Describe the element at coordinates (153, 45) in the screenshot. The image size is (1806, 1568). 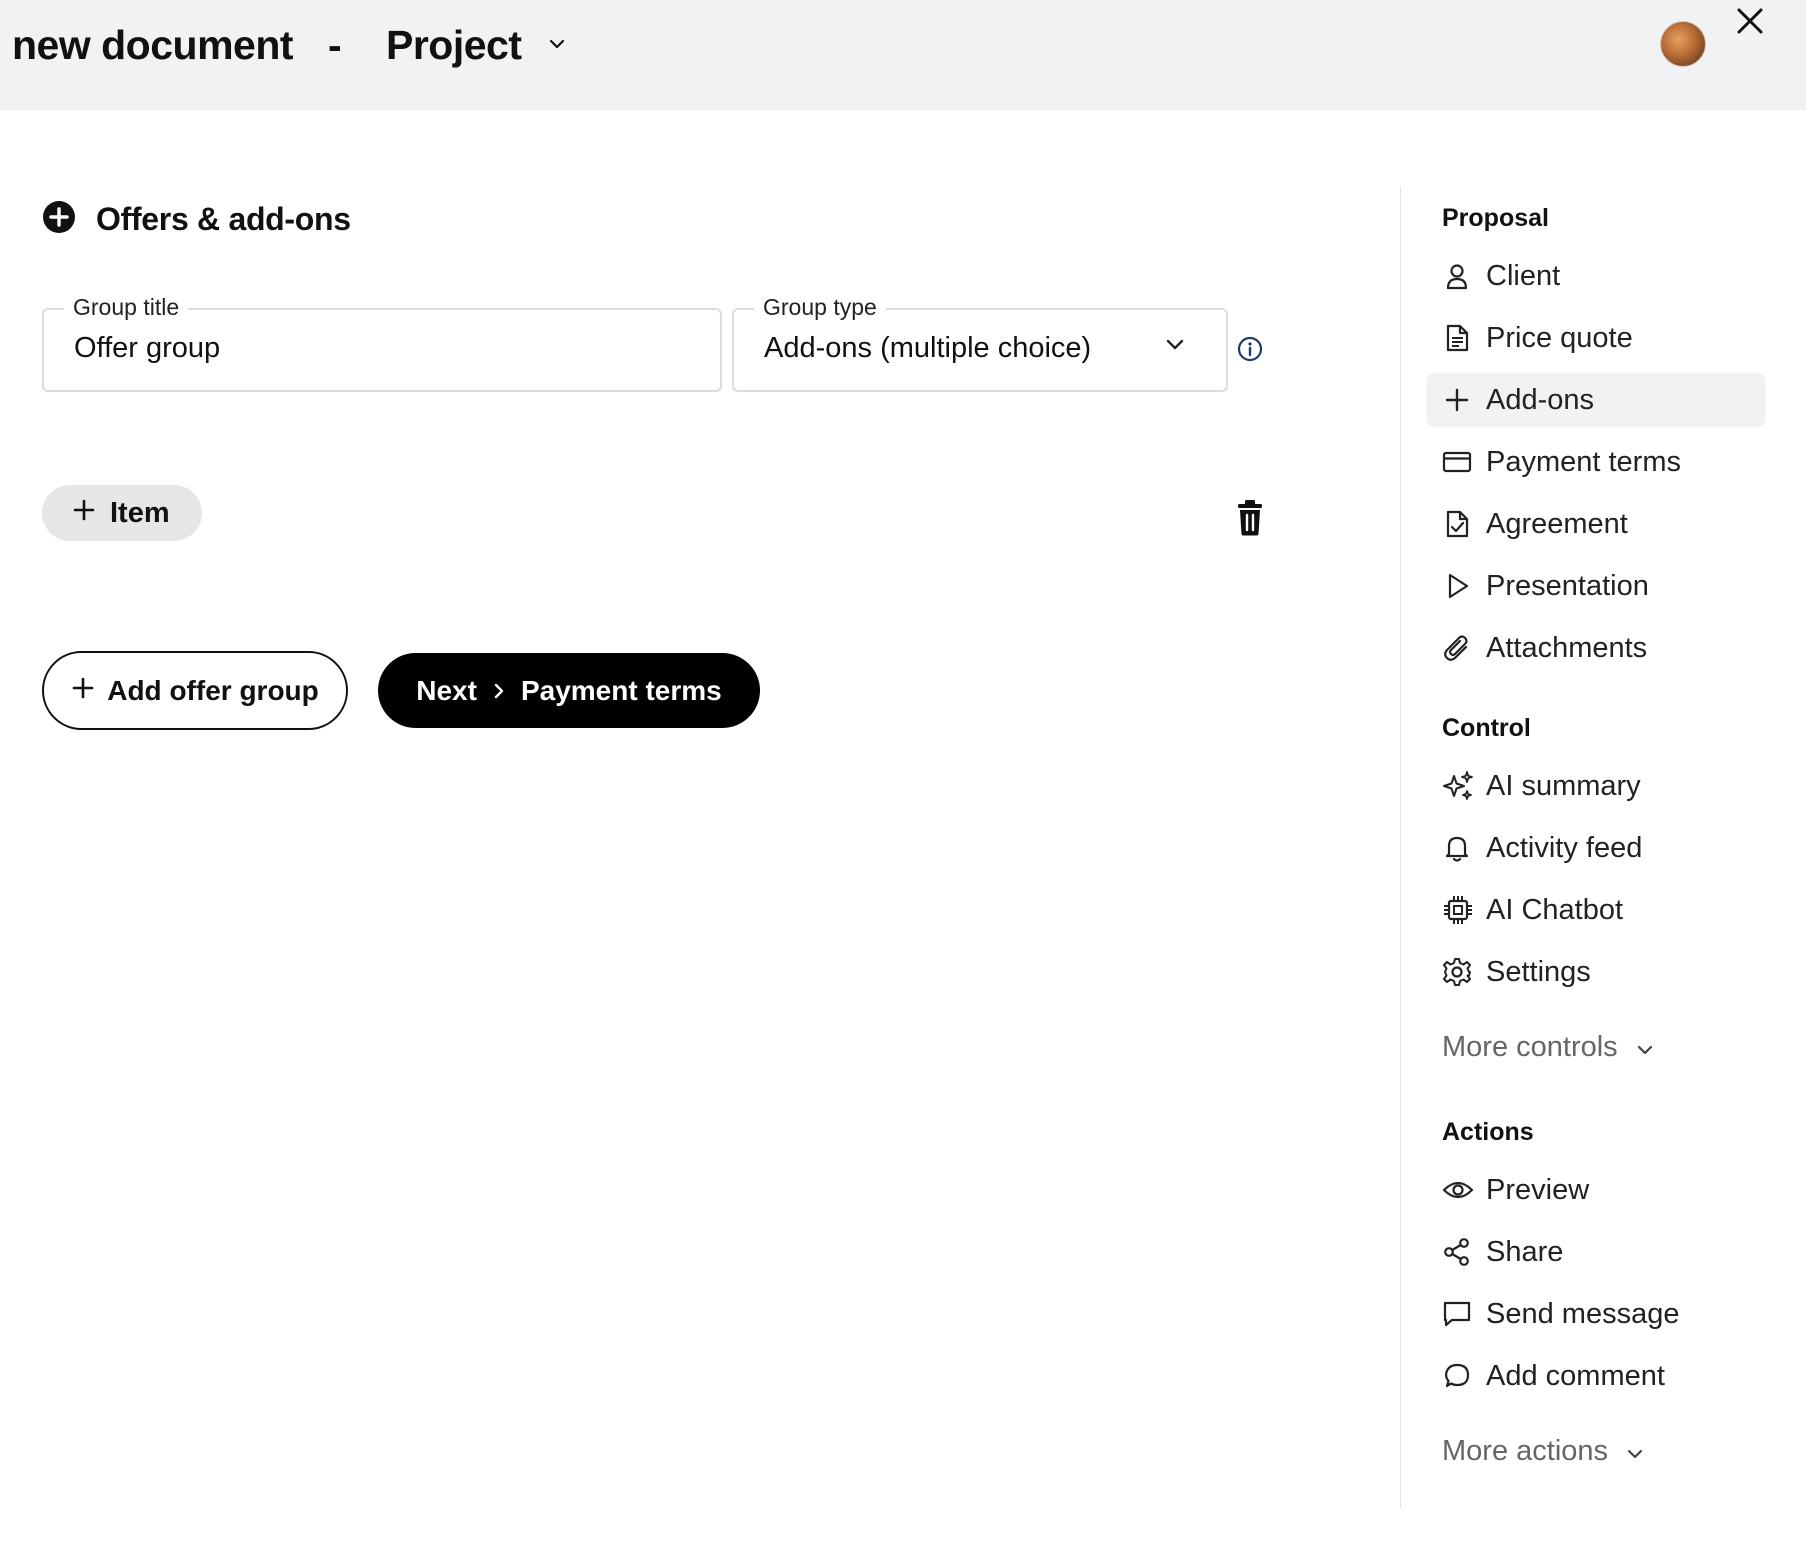
I see `document-title: new document` at that location.